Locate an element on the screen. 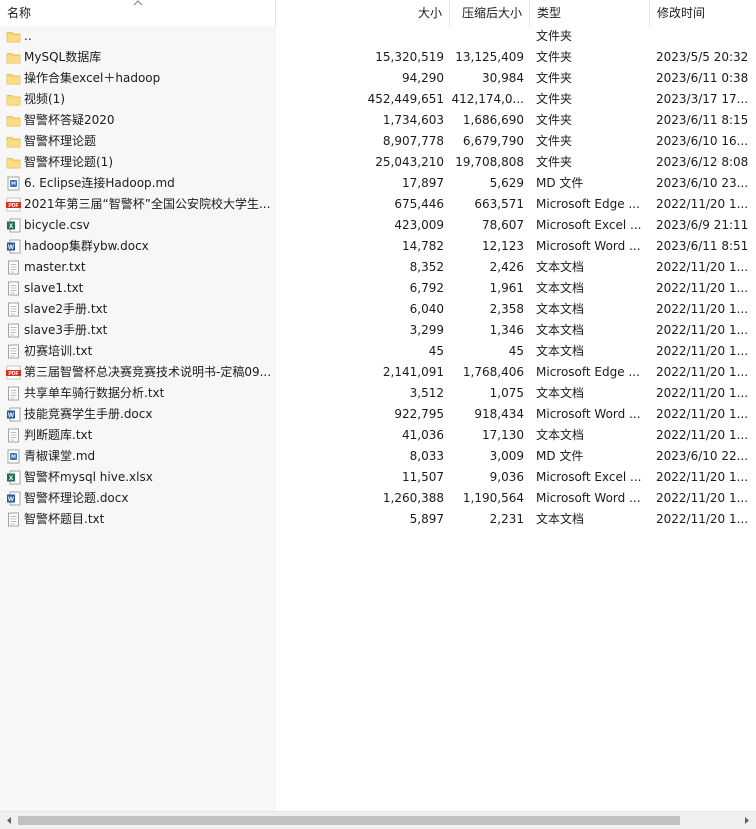 The height and width of the screenshot is (829, 756). file-packed-size: 1,768,406 is located at coordinates (493, 372).